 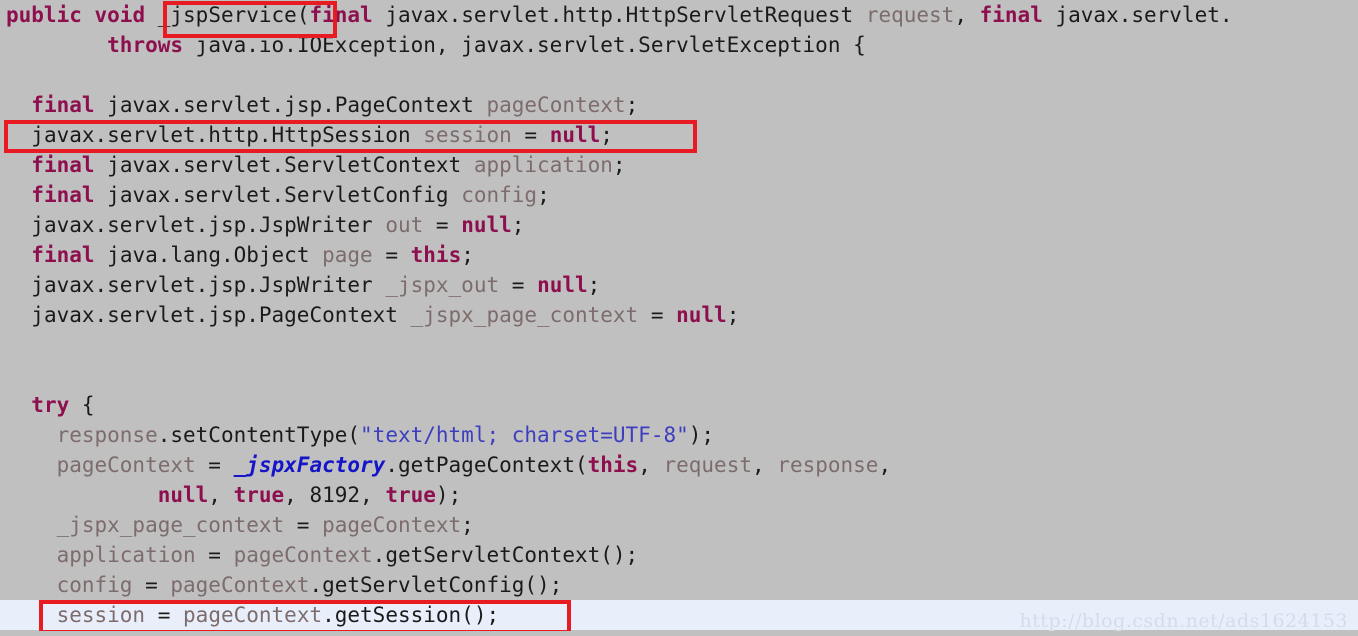 I want to click on code-token: javax.servlet.ServletConfig, so click(x=278, y=195).